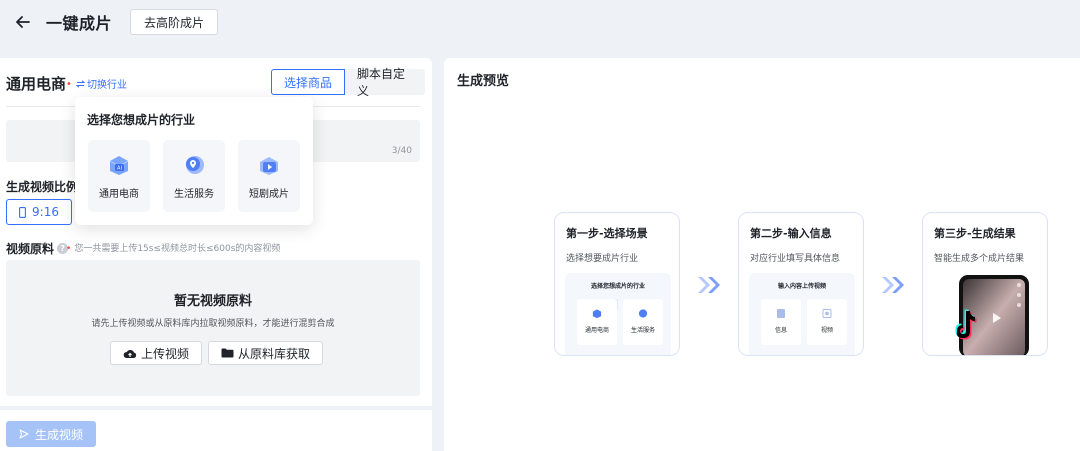 The height and width of the screenshot is (451, 1080). What do you see at coordinates (119, 169) in the screenshot?
I see `svg-text: AI` at bounding box center [119, 169].